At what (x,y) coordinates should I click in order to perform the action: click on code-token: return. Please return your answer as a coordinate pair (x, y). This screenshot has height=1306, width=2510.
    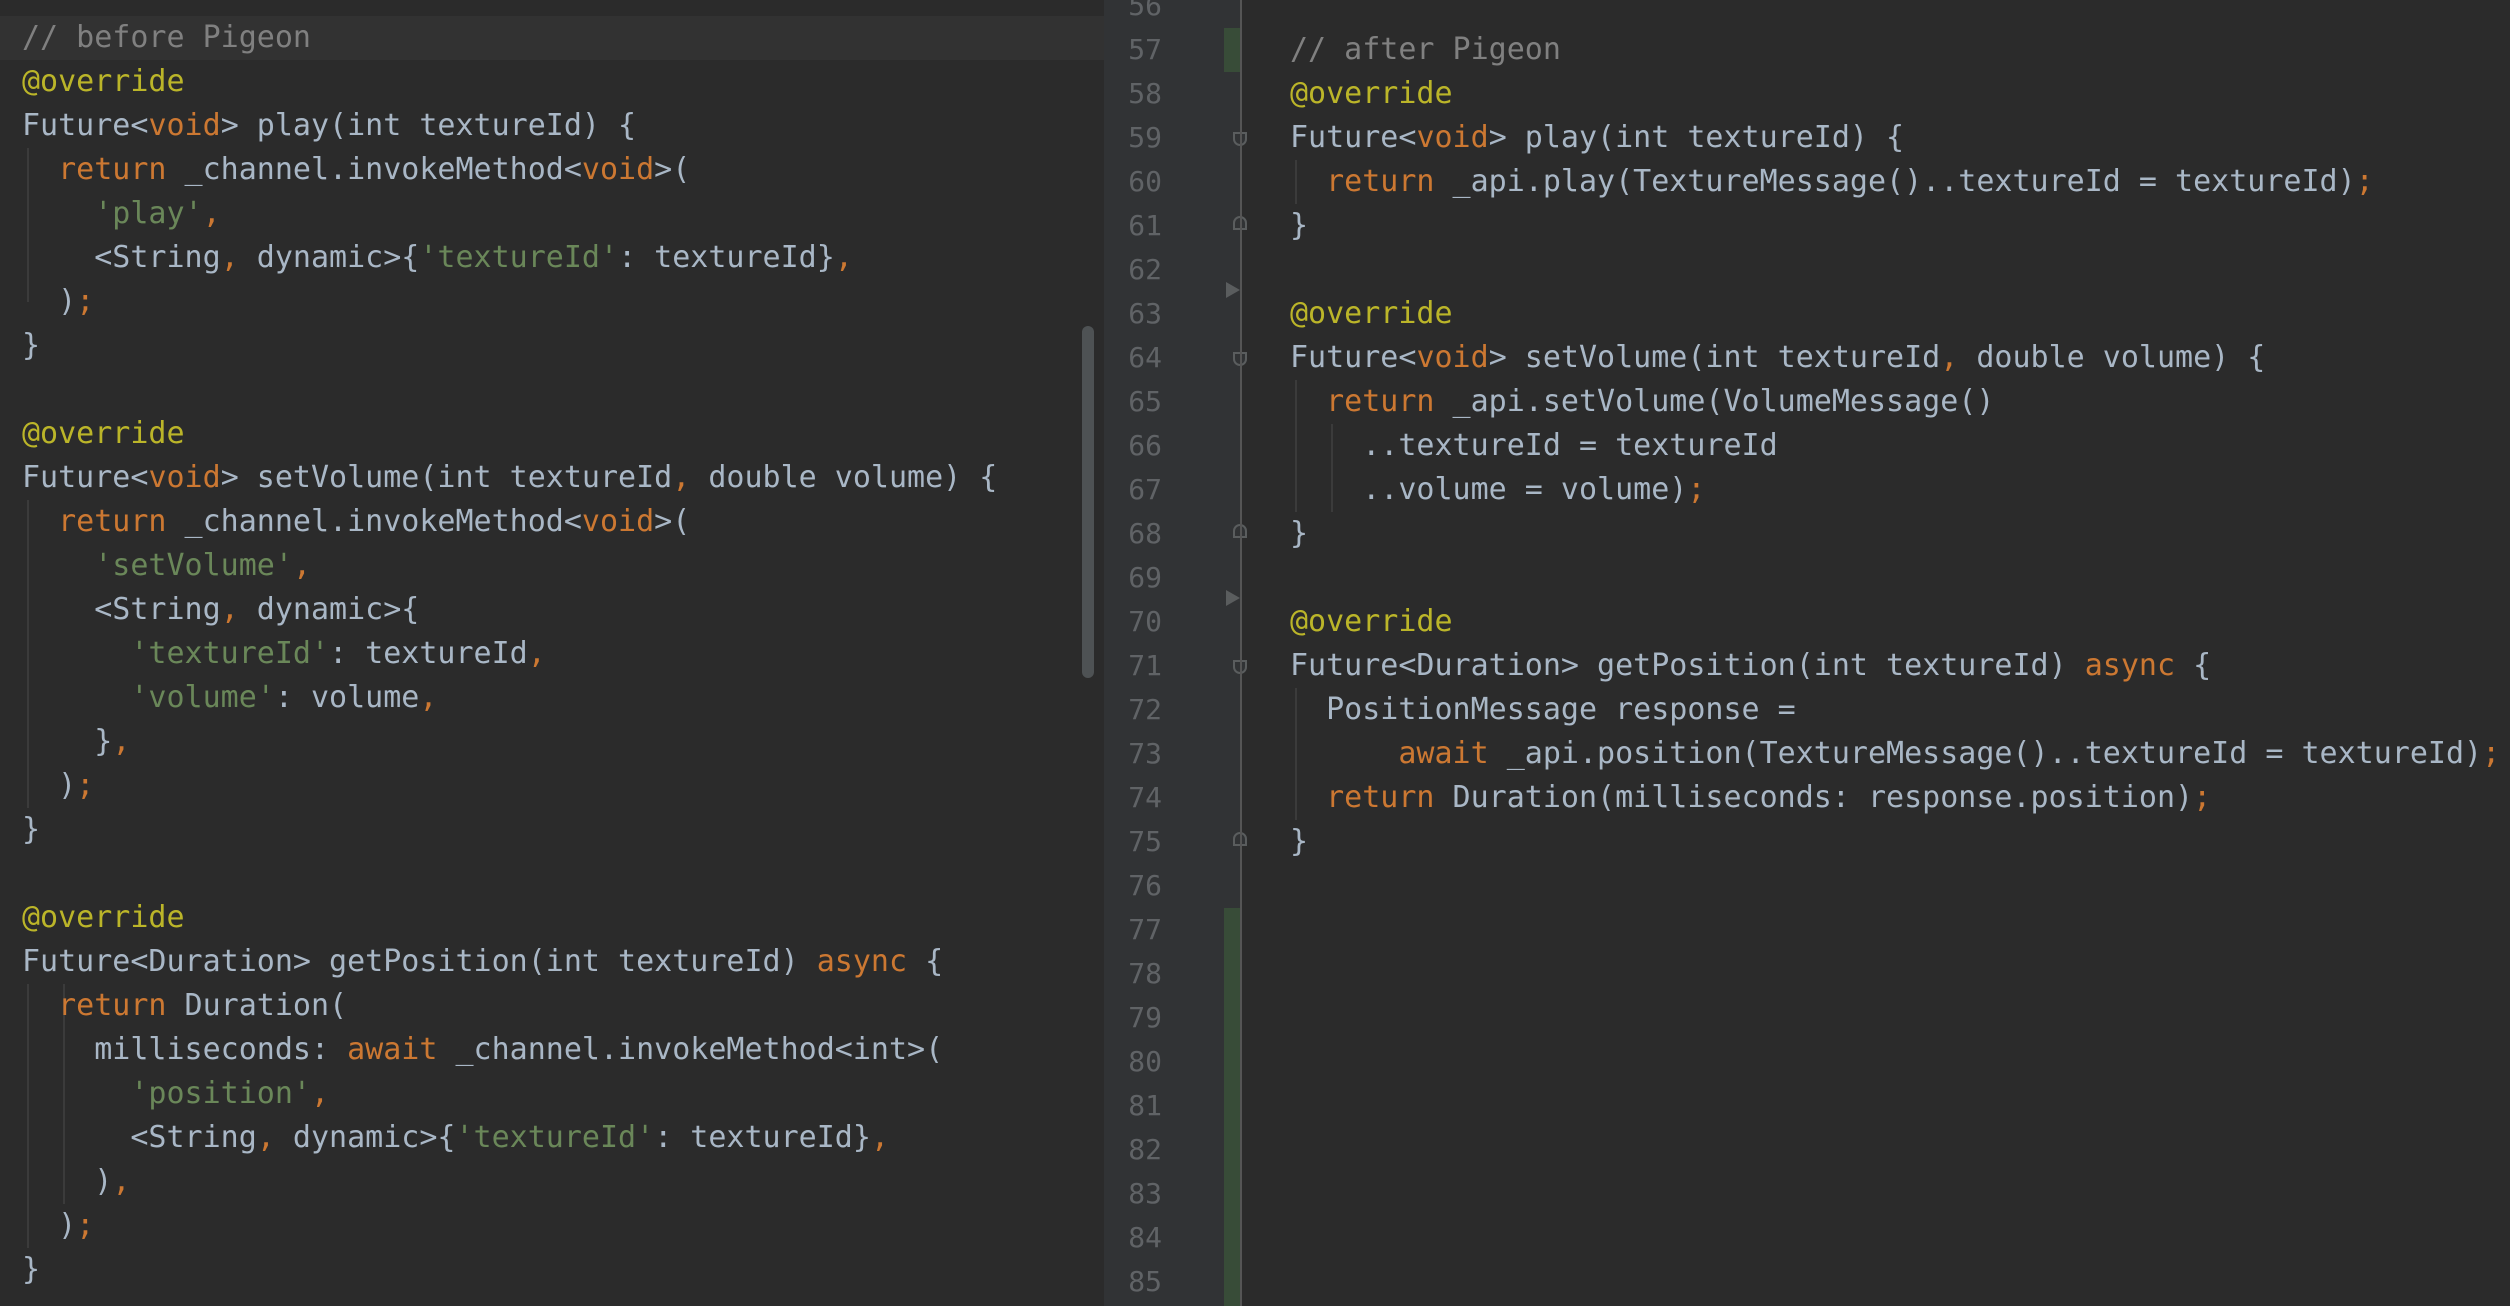
    Looking at the image, I should click on (1380, 401).